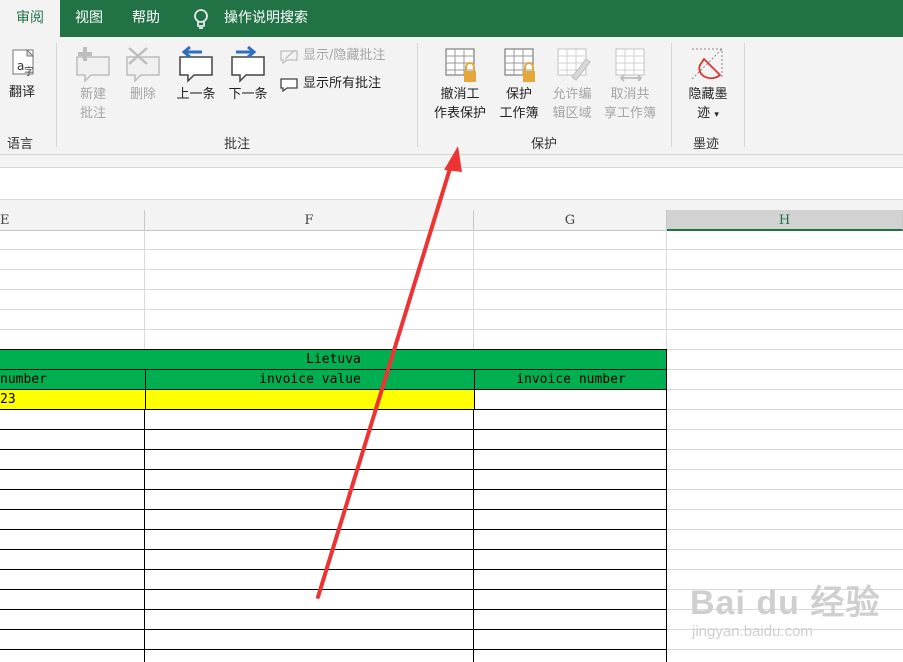 This screenshot has height=662, width=903. I want to click on group-protect: 撤消工 作表保护 保护 工作簿 允许编 辑区域 取消共 享工作簿 保护, so click(544, 95).